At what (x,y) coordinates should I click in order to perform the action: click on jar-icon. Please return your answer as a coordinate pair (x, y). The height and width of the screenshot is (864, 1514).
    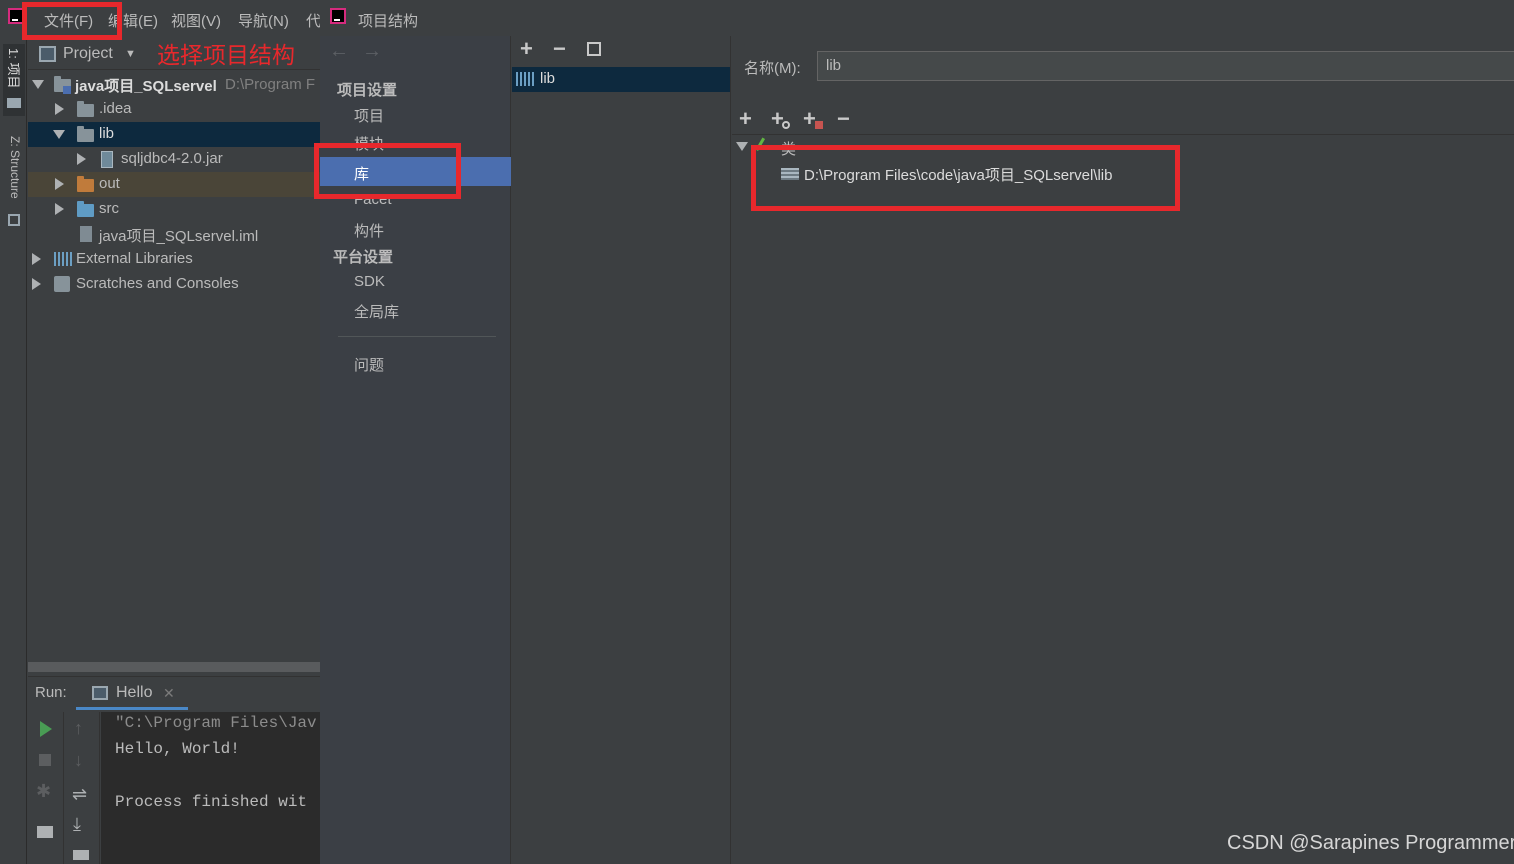
    Looking at the image, I should click on (107, 159).